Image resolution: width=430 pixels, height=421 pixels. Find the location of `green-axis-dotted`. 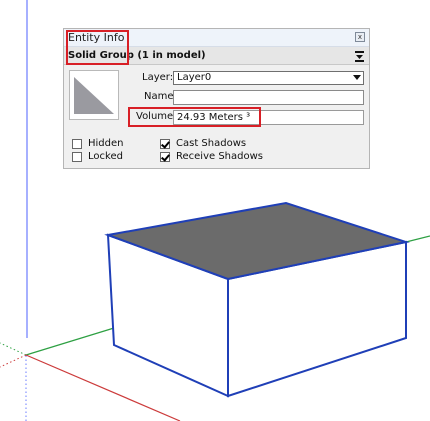

green-axis-dotted is located at coordinates (13, 349).